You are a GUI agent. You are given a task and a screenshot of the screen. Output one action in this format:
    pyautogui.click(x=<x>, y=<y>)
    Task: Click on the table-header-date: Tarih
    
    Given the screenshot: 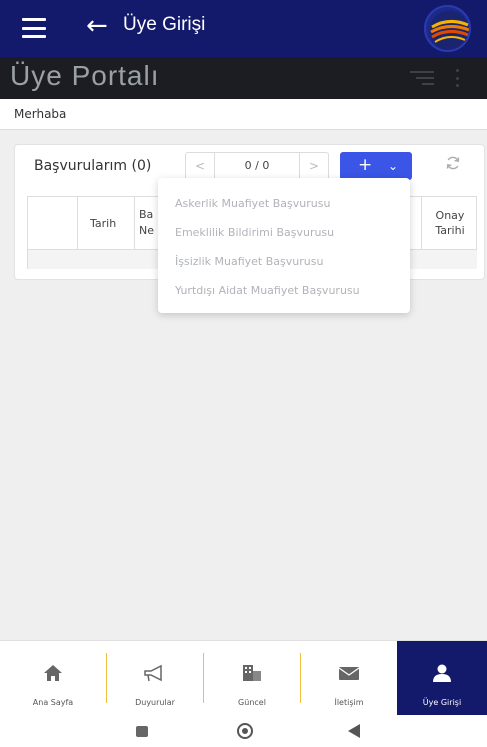 What is the action you would take?
    pyautogui.click(x=106, y=223)
    